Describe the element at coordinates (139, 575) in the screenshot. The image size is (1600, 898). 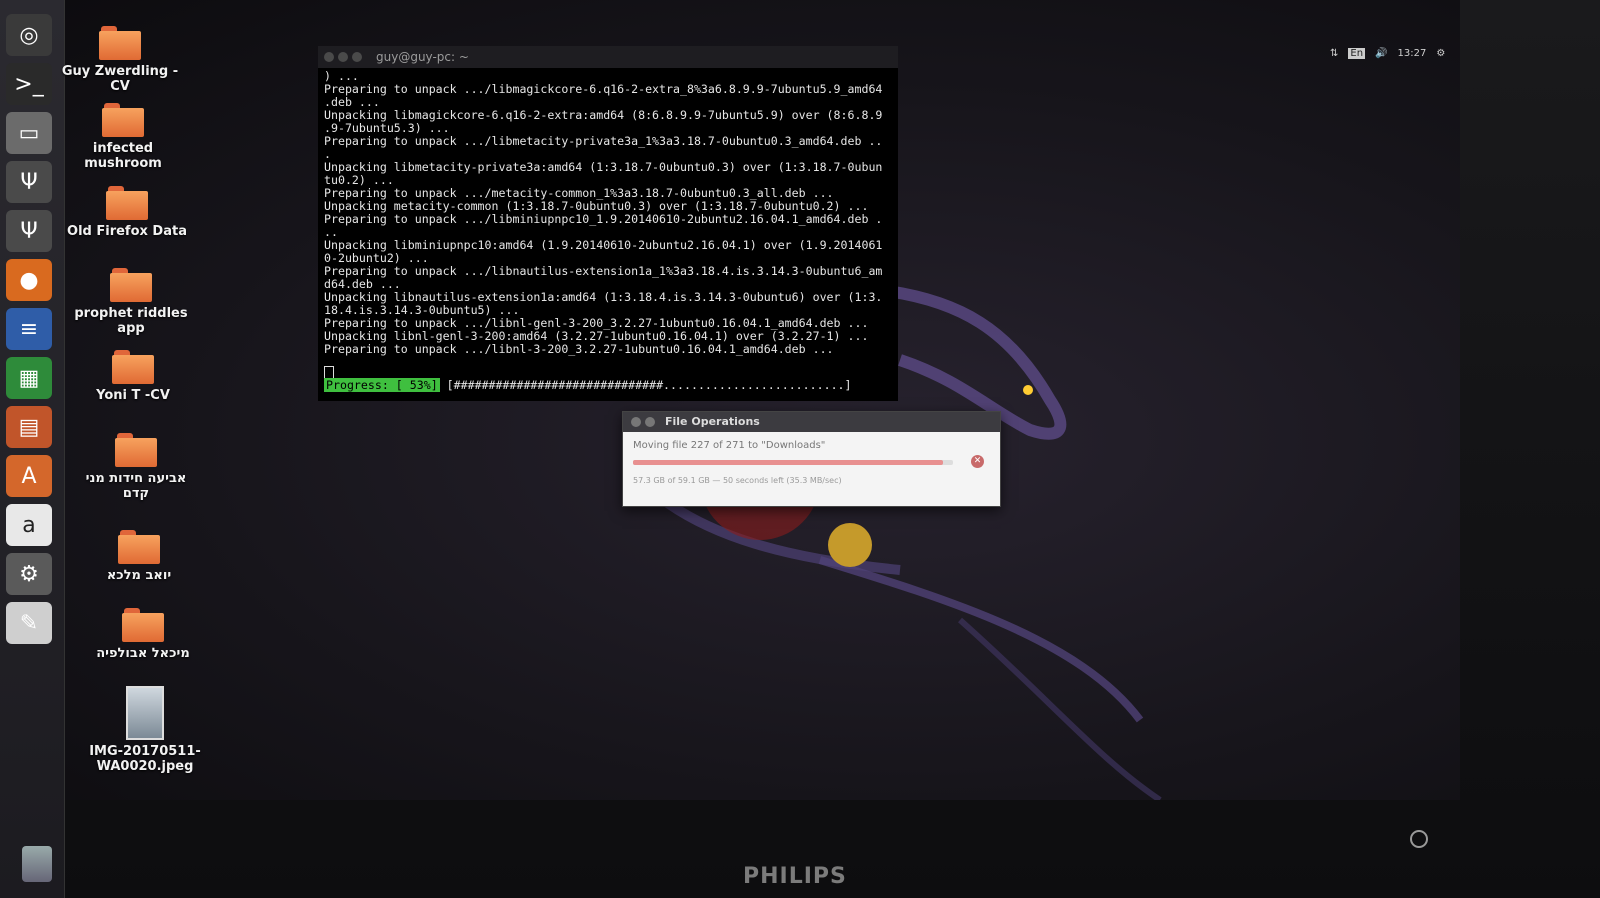
I see `desktop-icon-label: יואב מלכא` at that location.